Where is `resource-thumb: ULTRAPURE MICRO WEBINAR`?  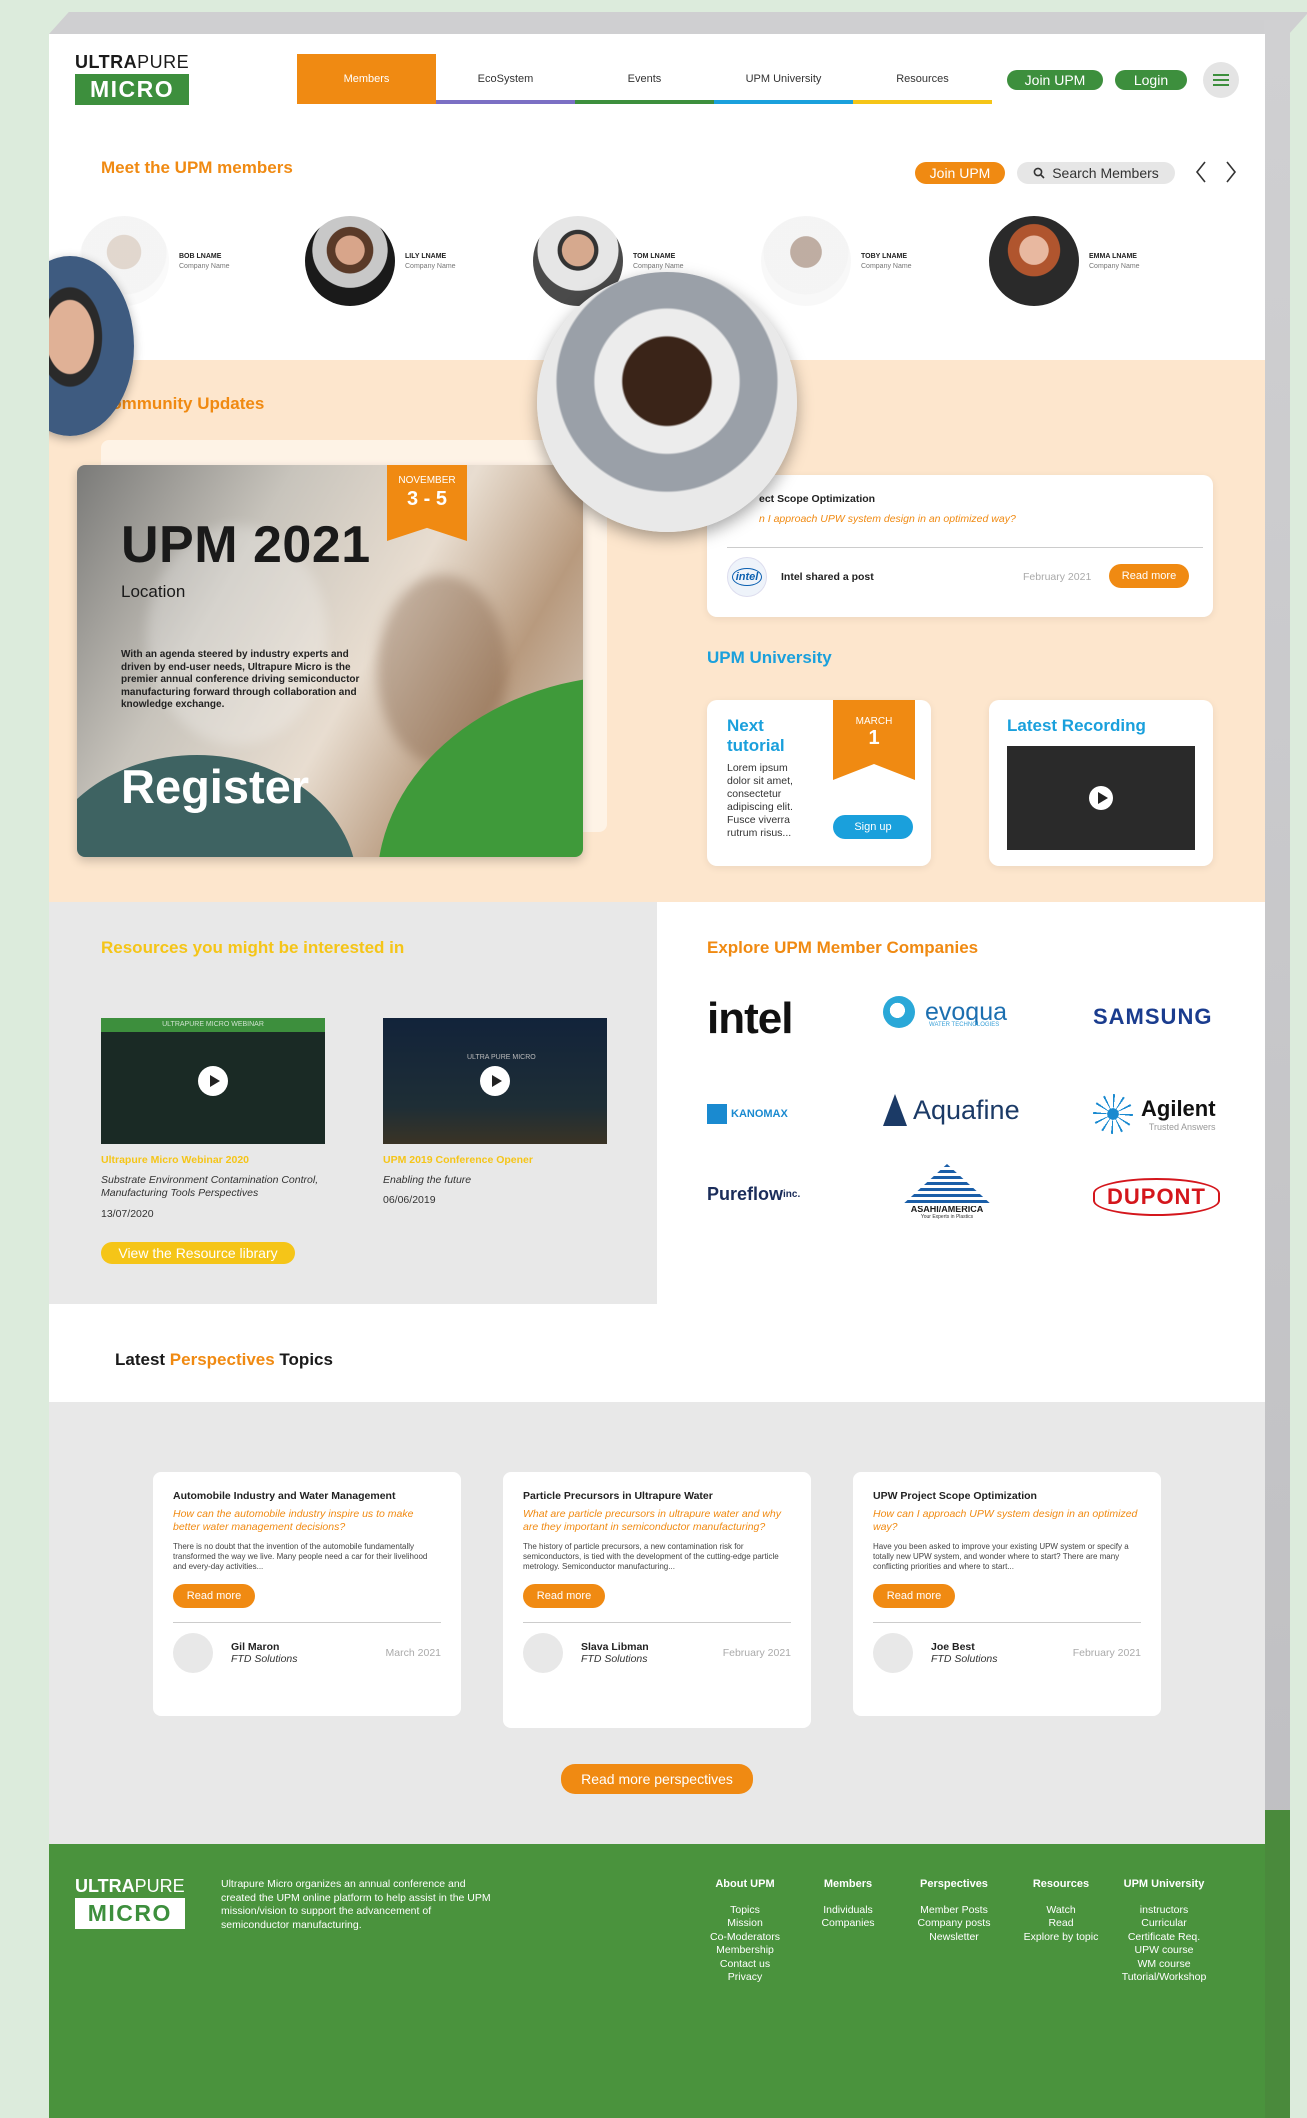
resource-thumb: ULTRAPURE MICRO WEBINAR is located at coordinates (213, 1081).